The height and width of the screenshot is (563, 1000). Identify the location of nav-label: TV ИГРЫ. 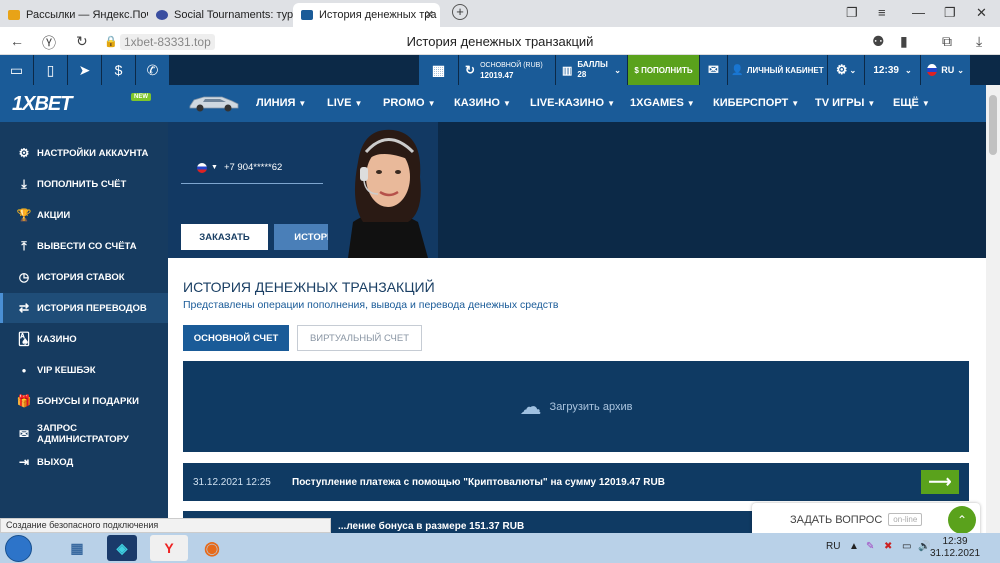
(840, 103).